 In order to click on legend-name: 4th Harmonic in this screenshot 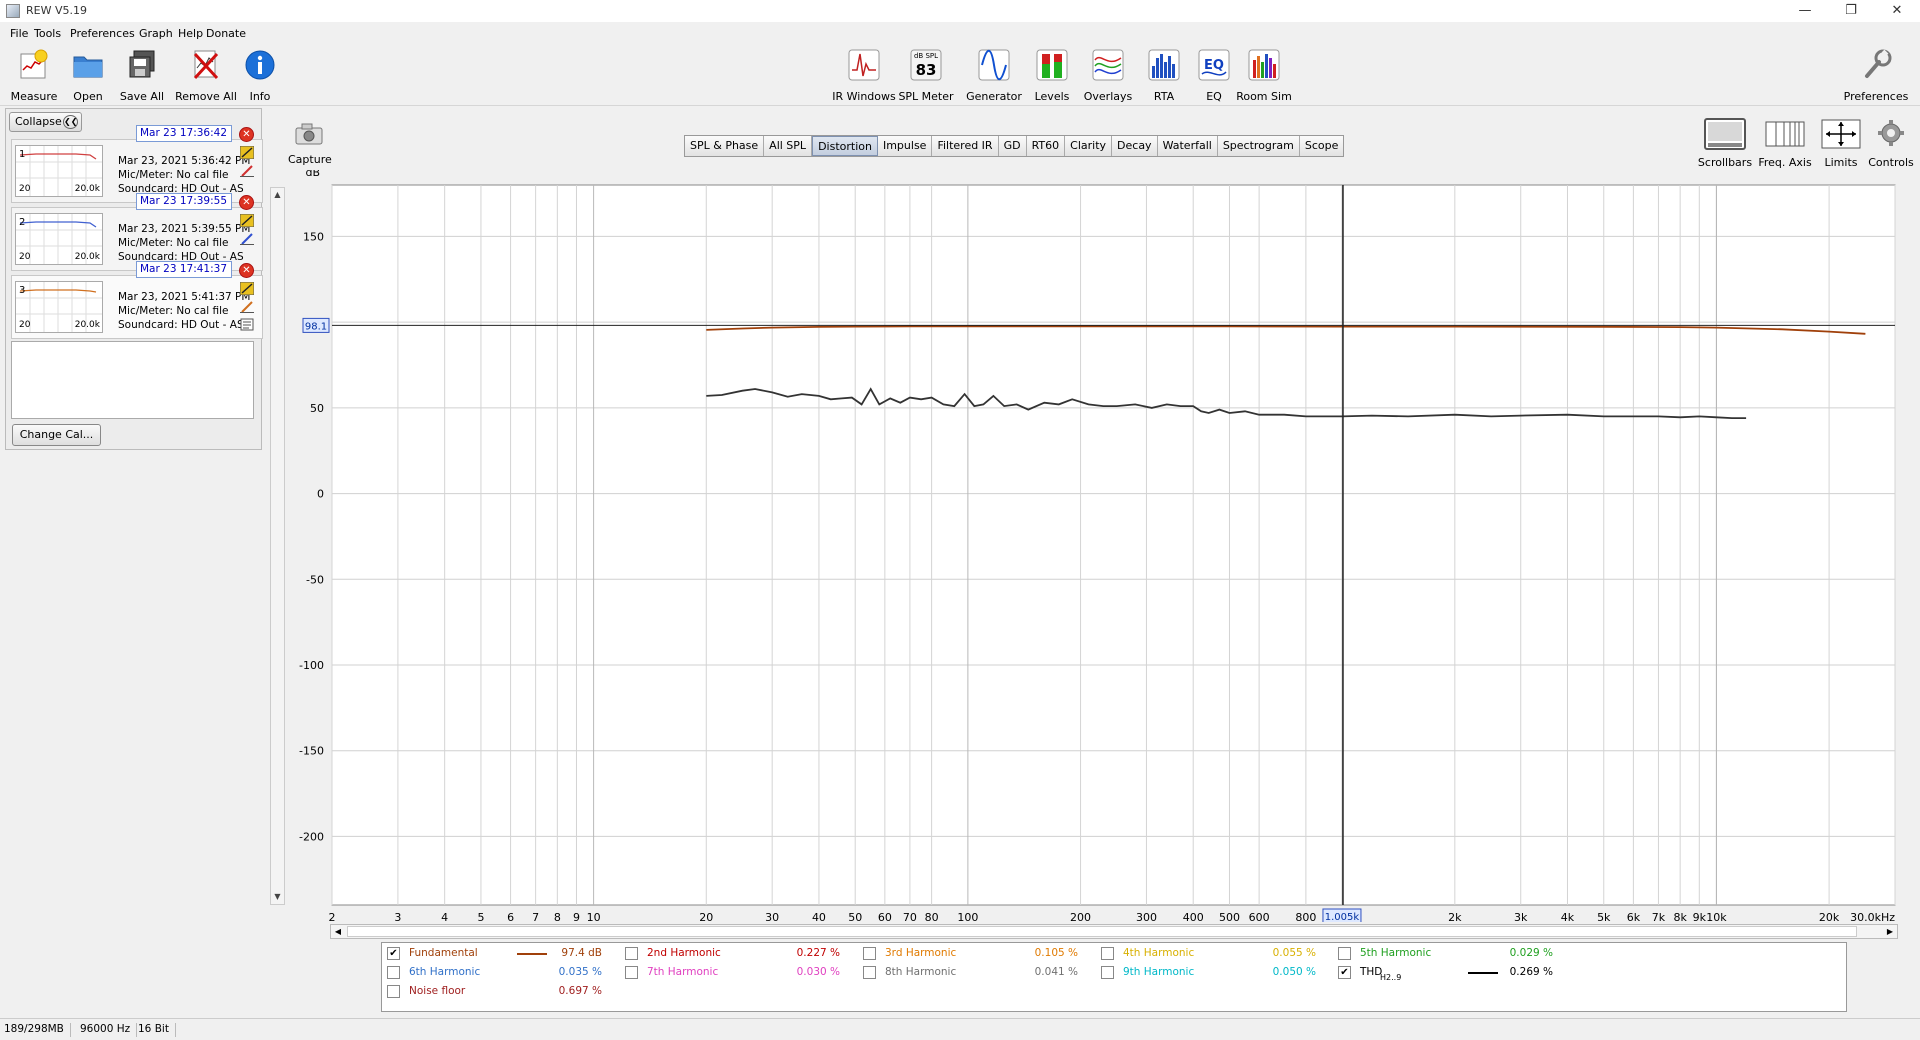, I will do `click(1159, 953)`.